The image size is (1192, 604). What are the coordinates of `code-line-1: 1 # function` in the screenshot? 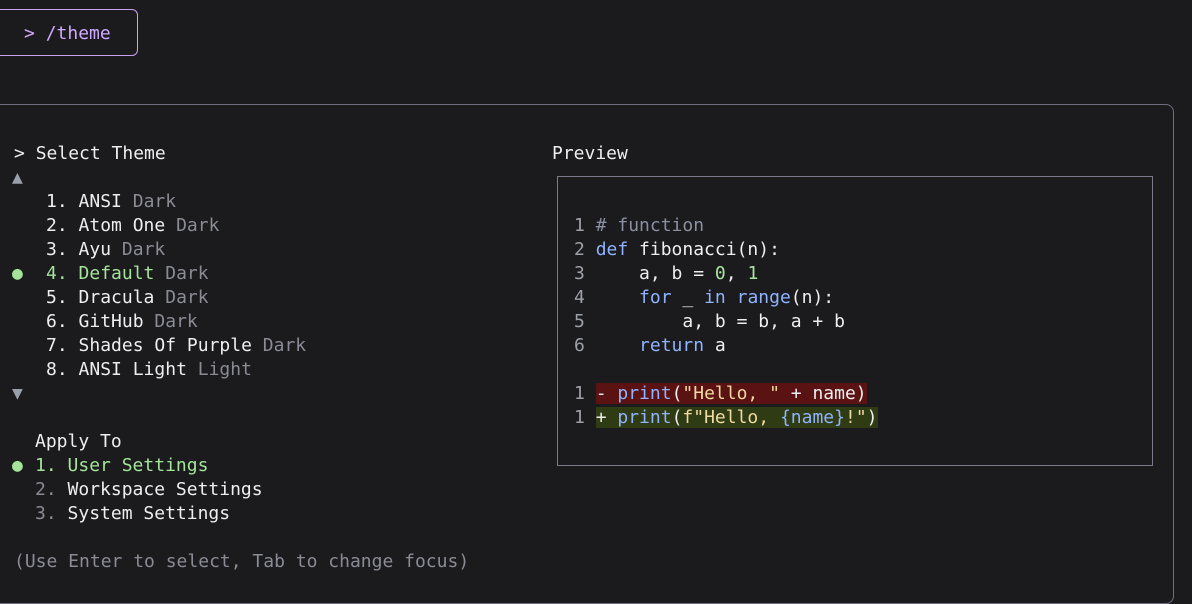 It's located at (639, 225).